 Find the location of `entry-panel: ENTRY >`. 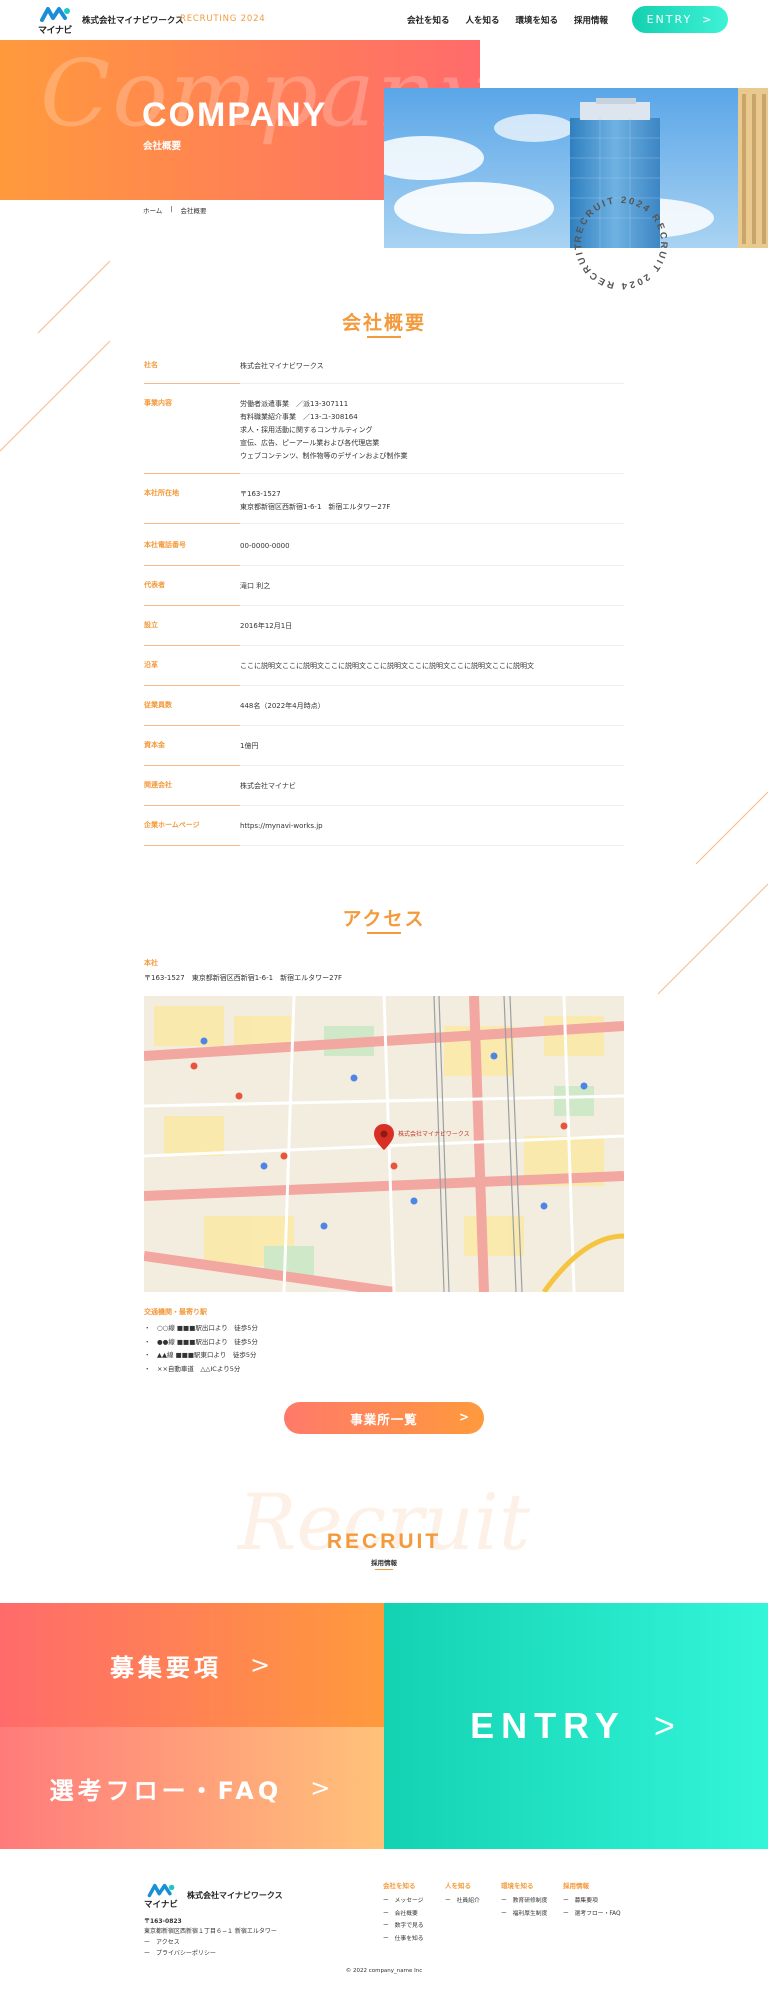

entry-panel: ENTRY > is located at coordinates (576, 1726).